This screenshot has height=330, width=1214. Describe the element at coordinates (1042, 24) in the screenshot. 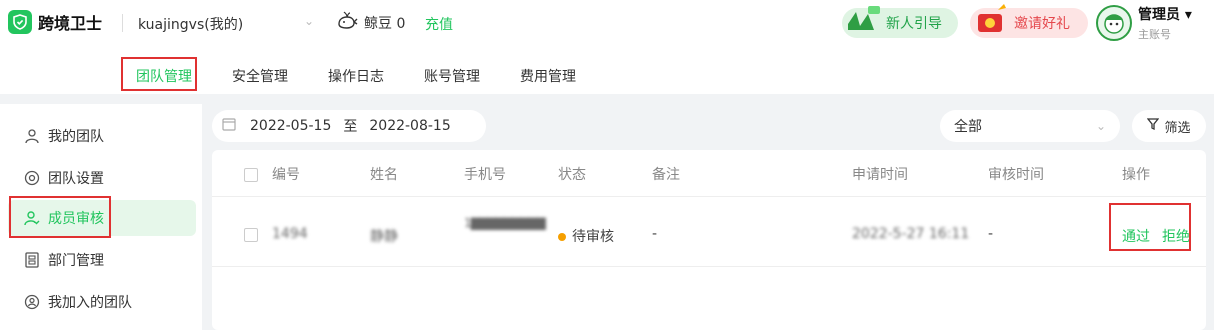

I see `invite-label: 邀请好礼` at that location.